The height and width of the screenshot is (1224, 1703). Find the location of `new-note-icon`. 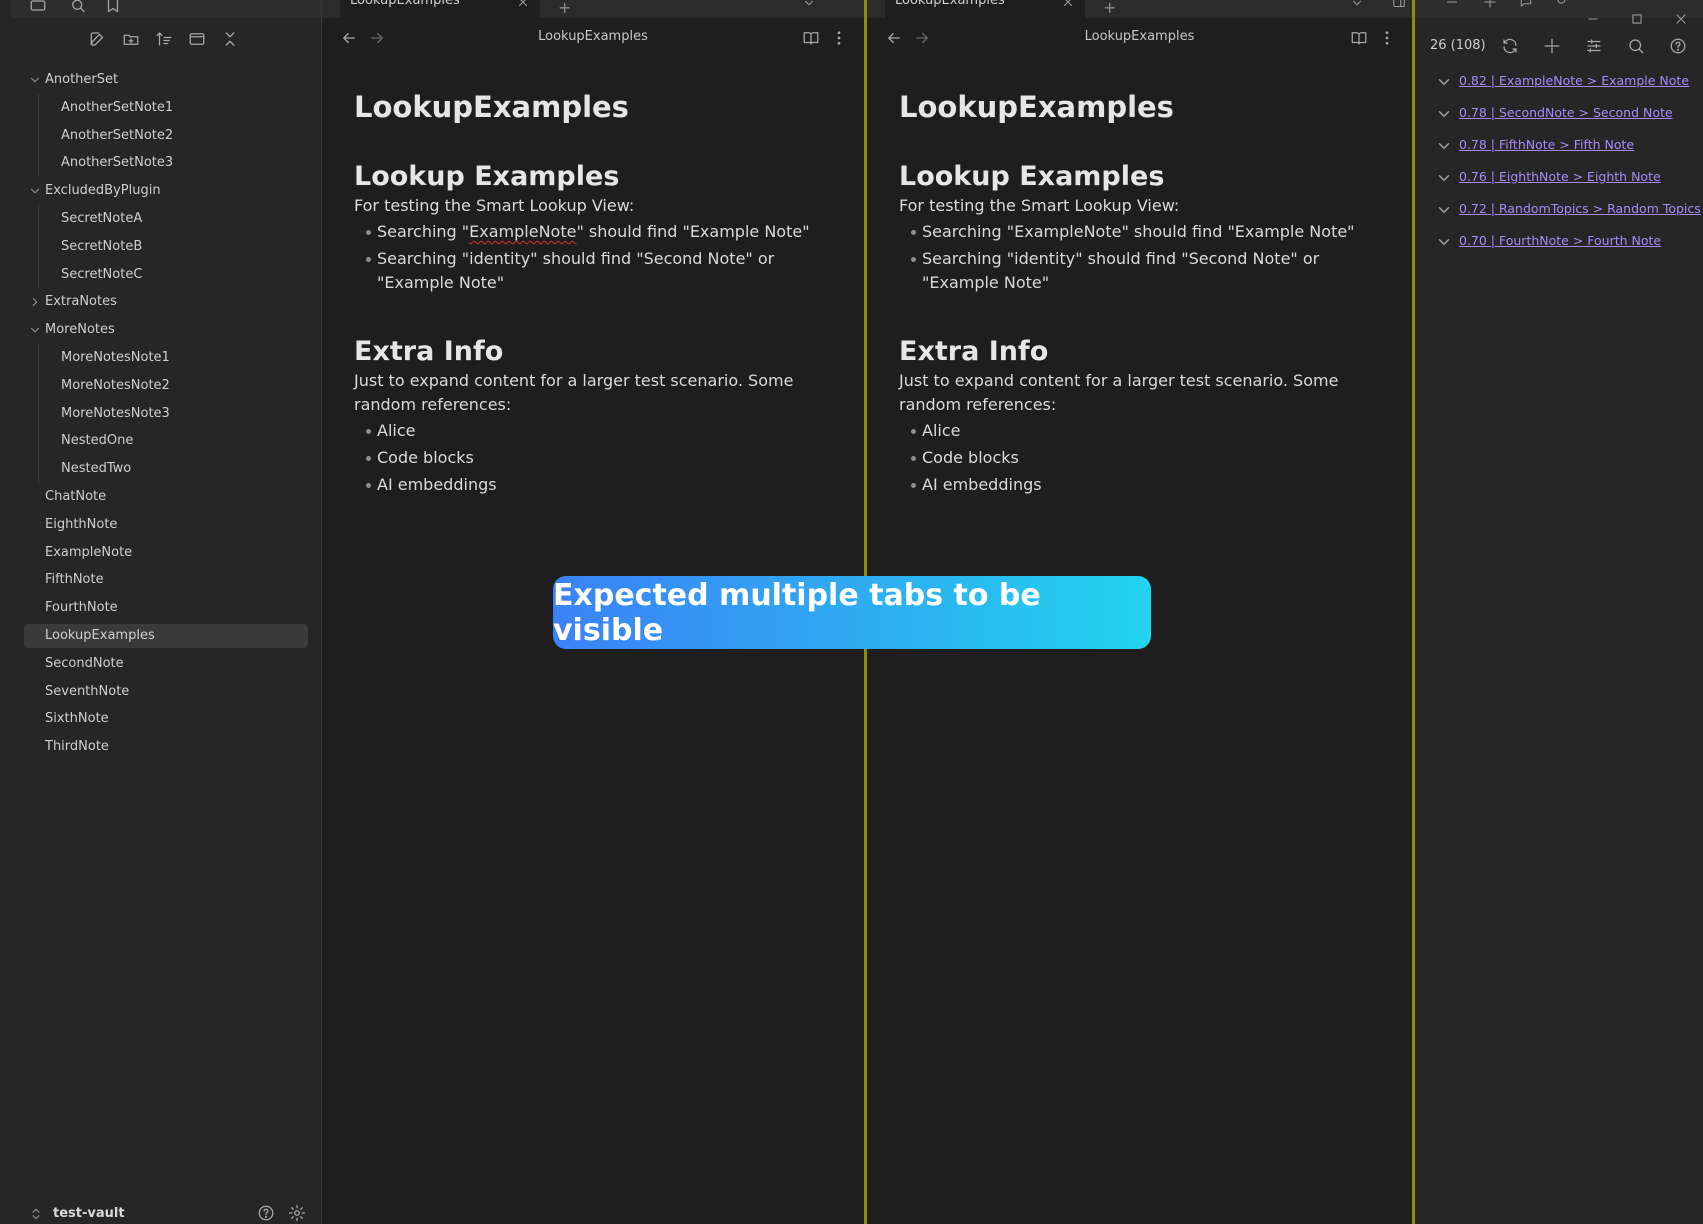

new-note-icon is located at coordinates (98, 39).